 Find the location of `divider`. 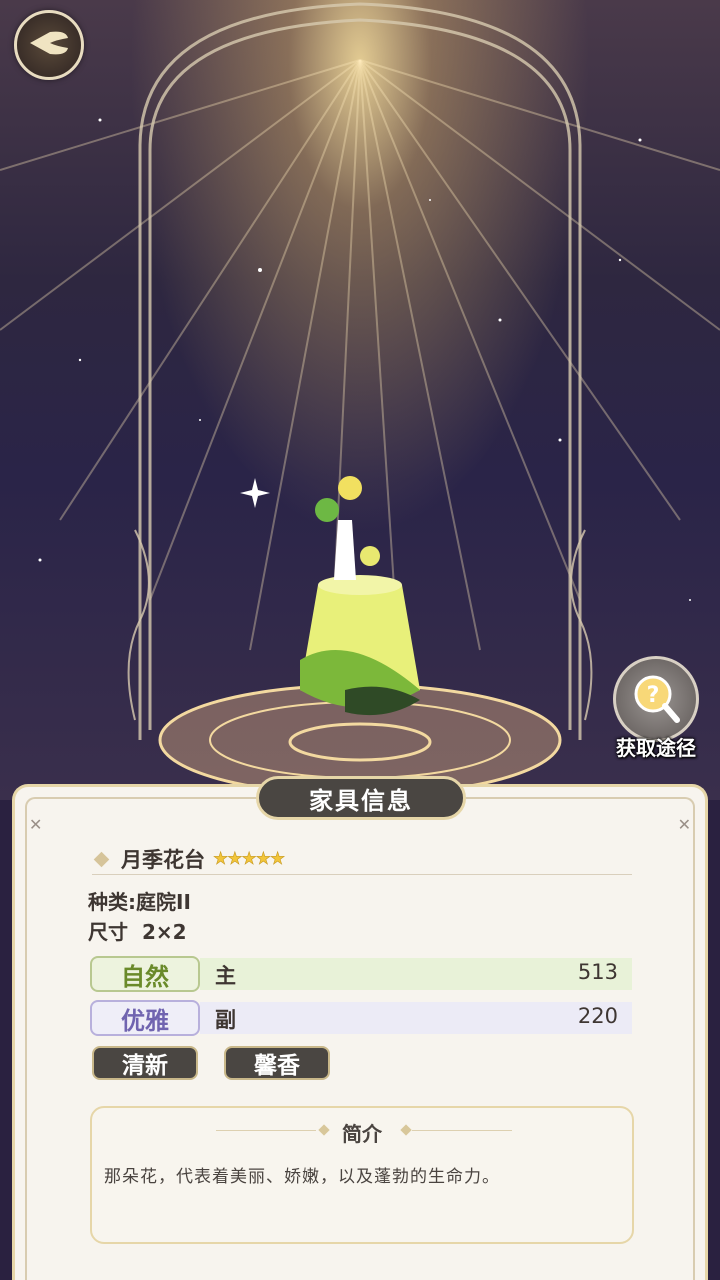

divider is located at coordinates (462, 1130).